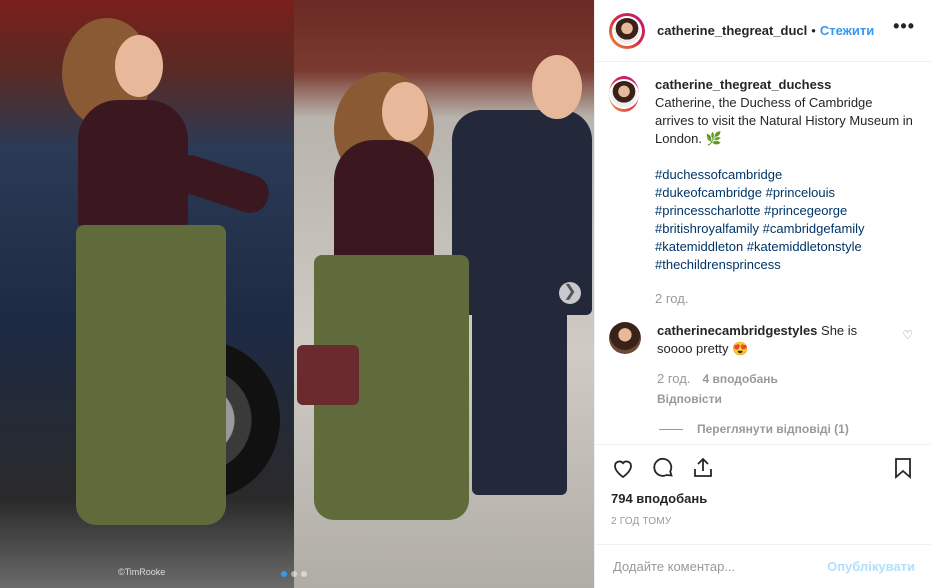  I want to click on post-header: catherine_thegreat_ducl • Стежити •••, so click(763, 31).